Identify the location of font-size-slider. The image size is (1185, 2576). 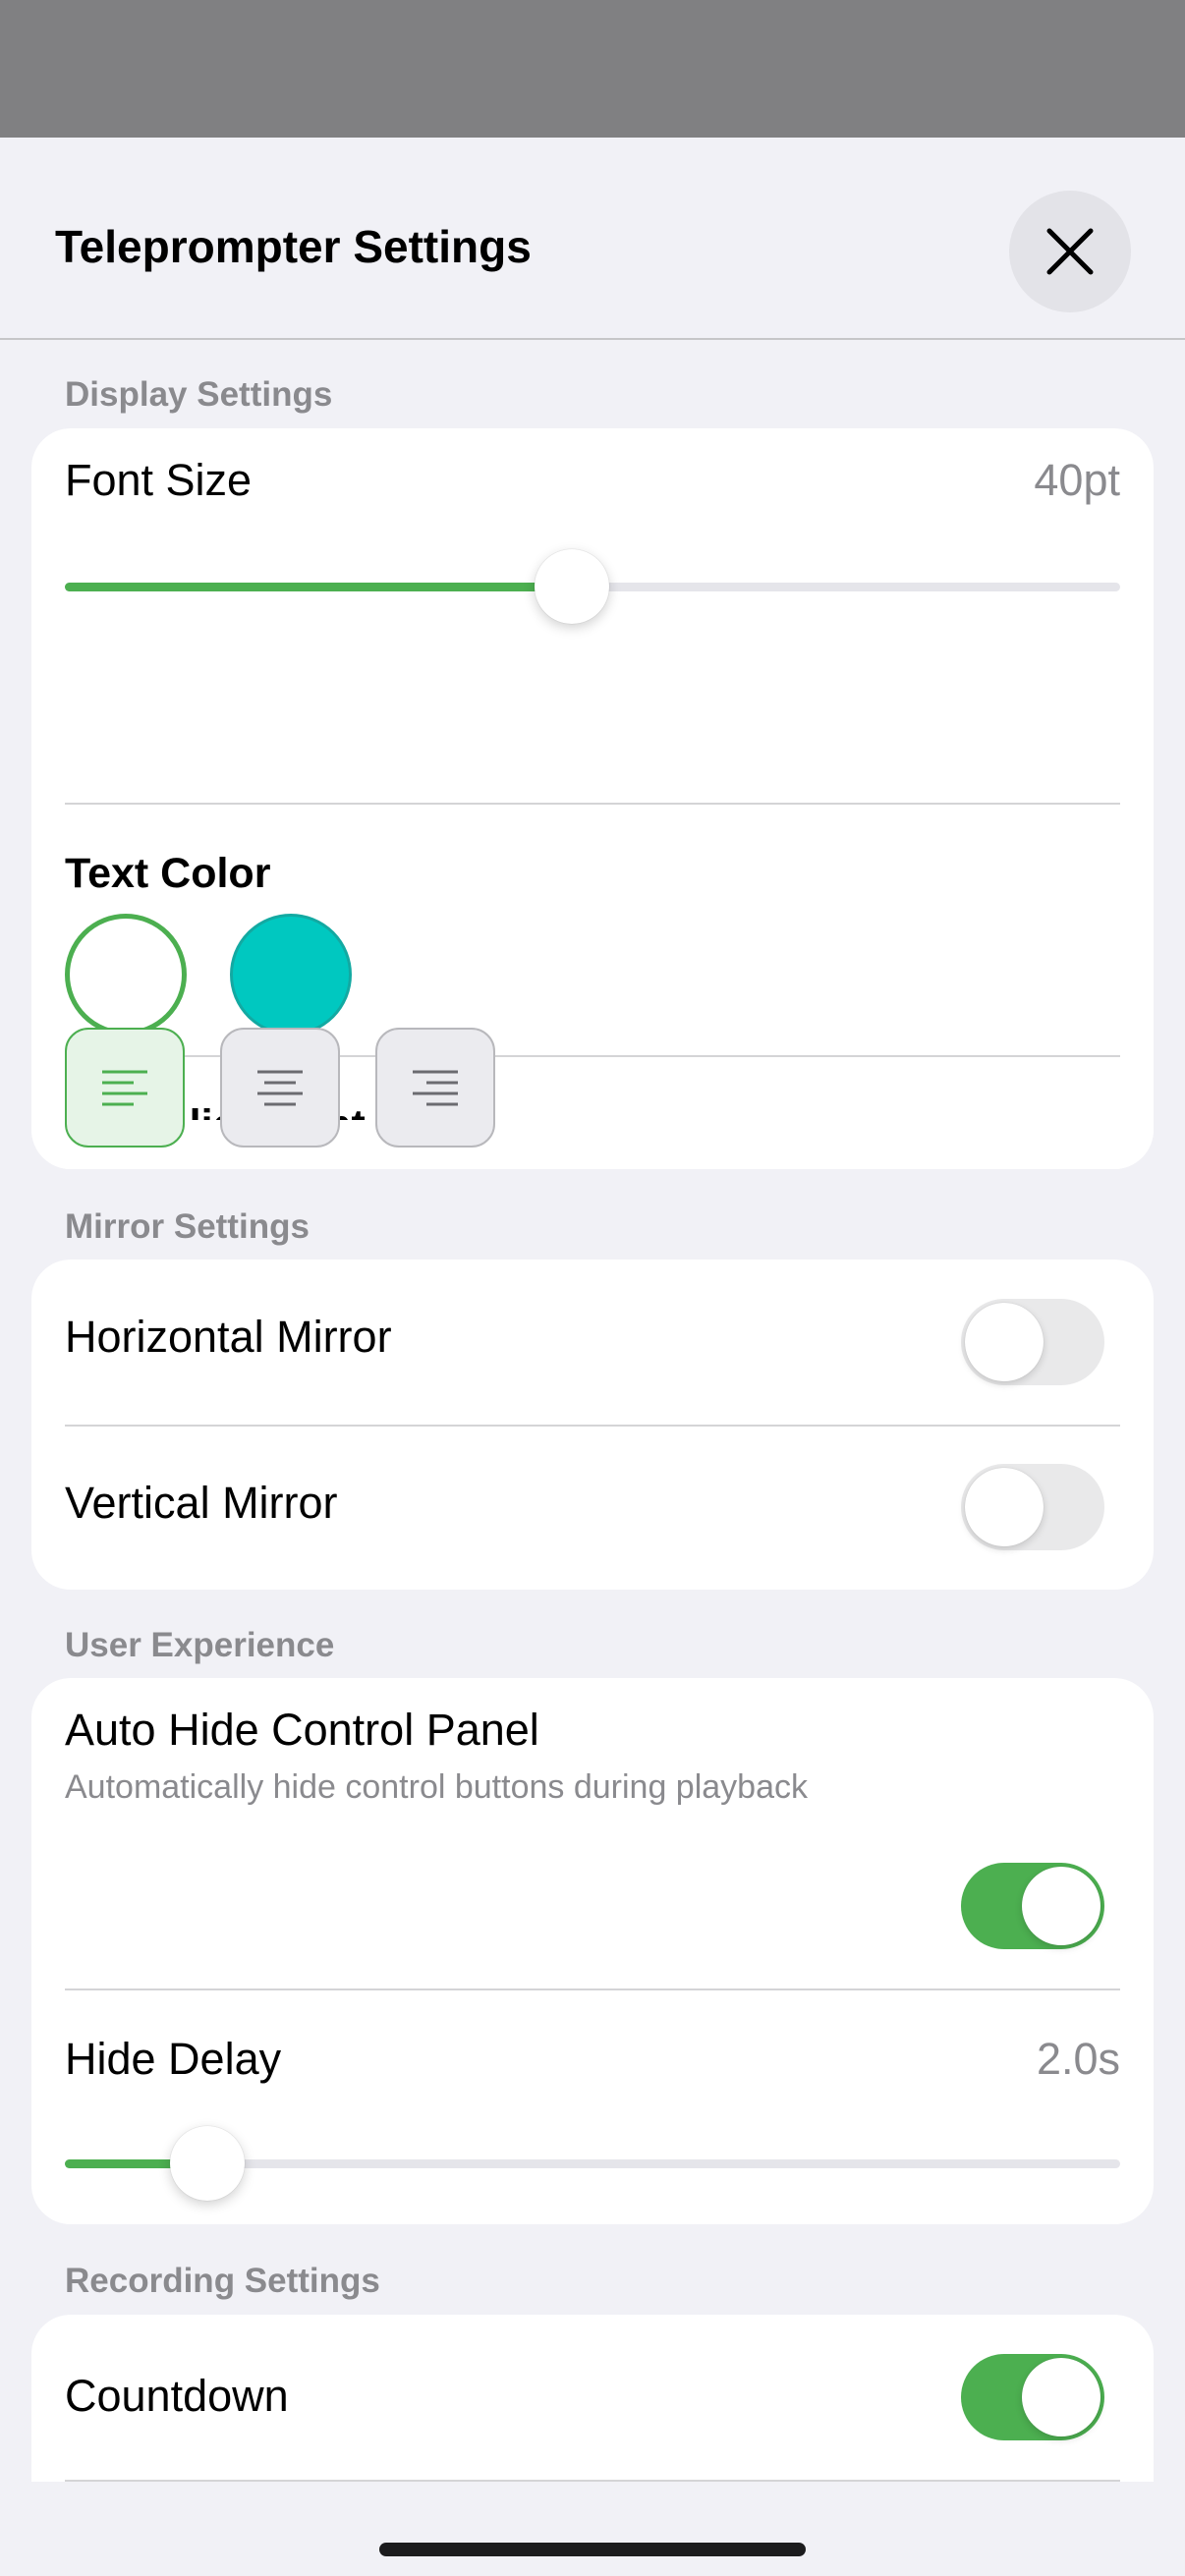
(592, 586).